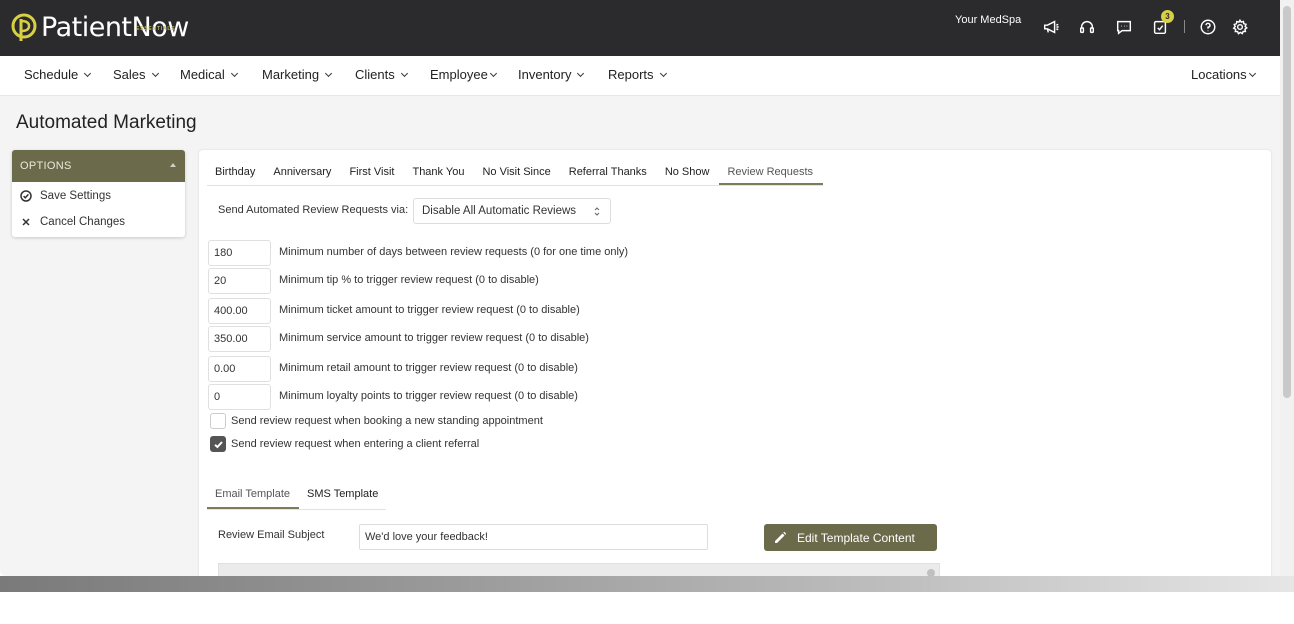 The image size is (1294, 624). I want to click on nav-locations: Locations, so click(1223, 74).